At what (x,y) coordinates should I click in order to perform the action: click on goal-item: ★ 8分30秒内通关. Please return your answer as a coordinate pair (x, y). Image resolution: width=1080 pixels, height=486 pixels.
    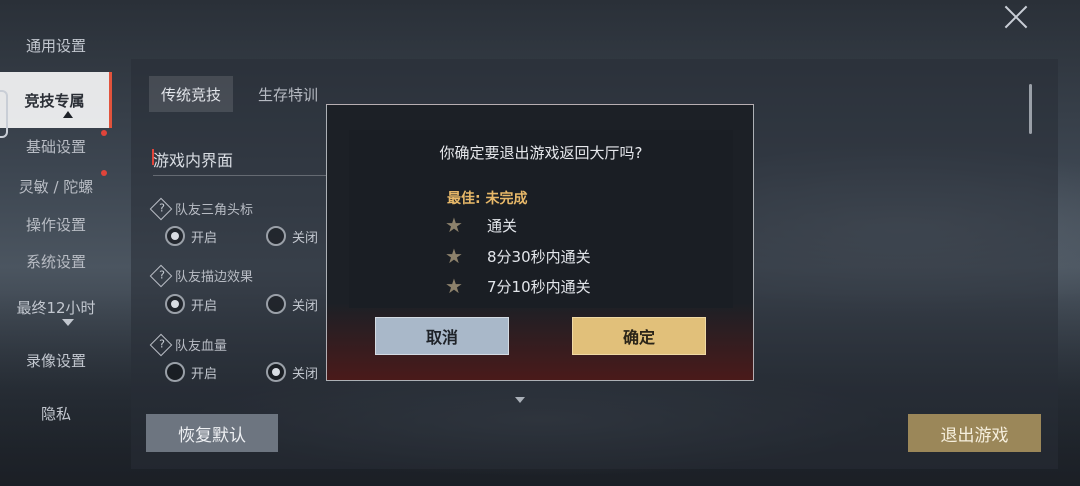
    Looking at the image, I should click on (518, 256).